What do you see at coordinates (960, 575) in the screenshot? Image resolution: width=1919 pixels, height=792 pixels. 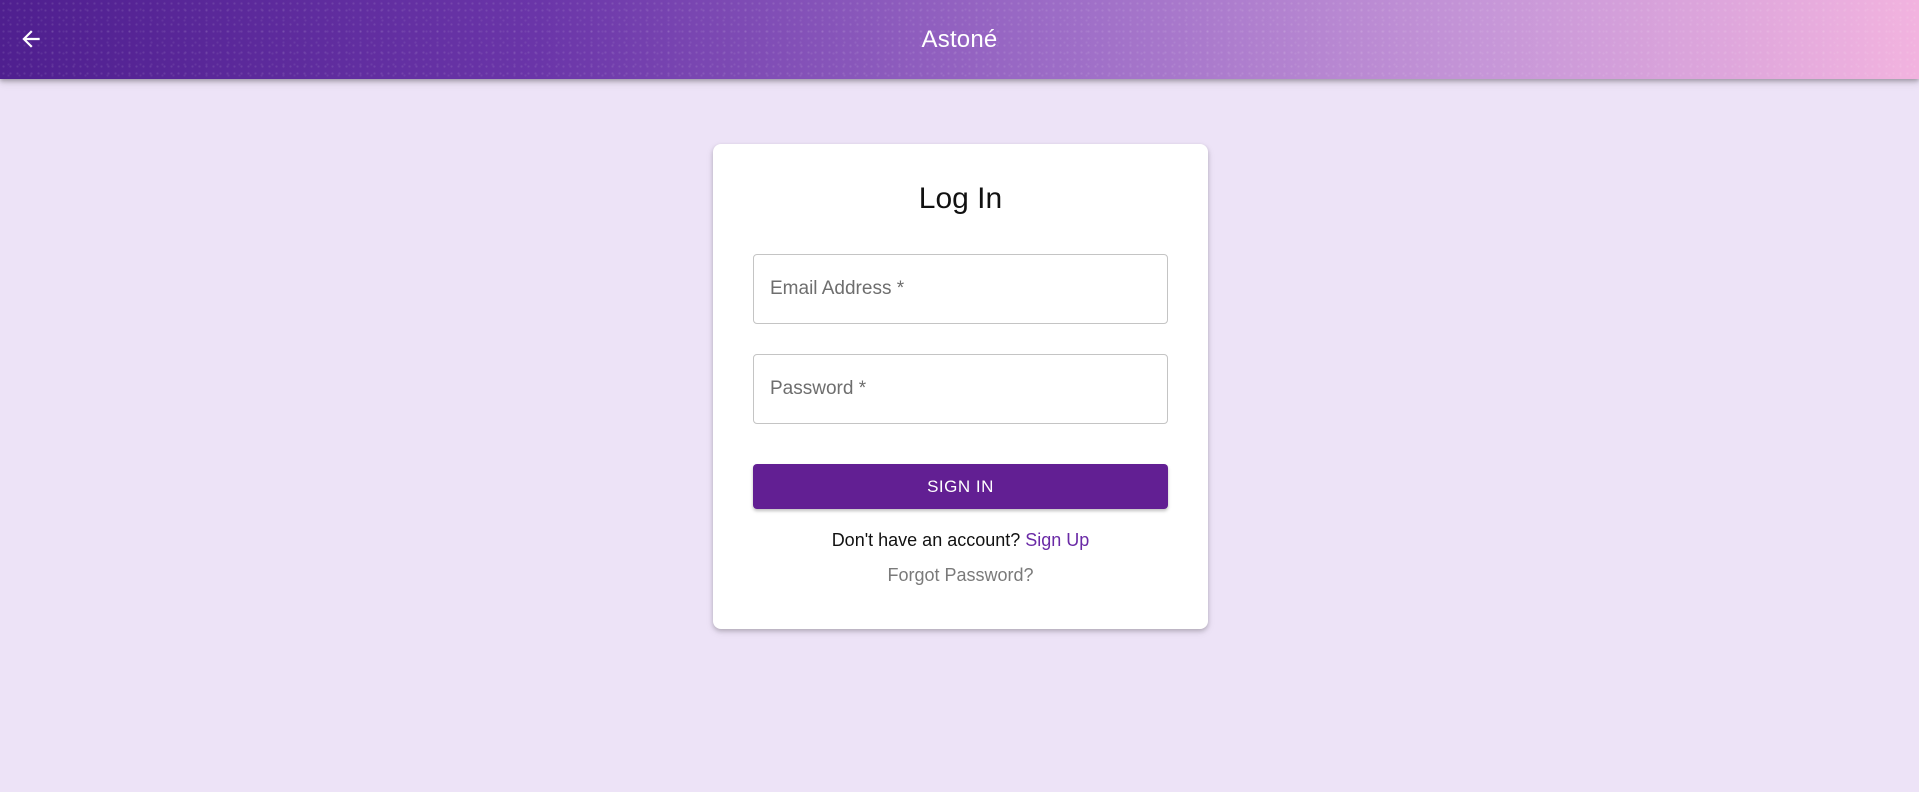 I see `forgot-password-link: Forgot Password?` at bounding box center [960, 575].